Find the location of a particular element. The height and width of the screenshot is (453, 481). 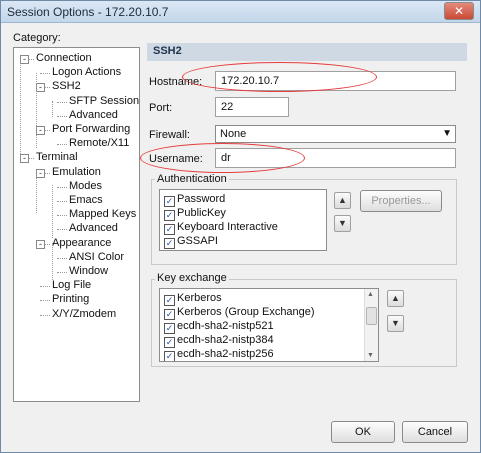

auth-item: ✓ Keyboard Interactive is located at coordinates (243, 227).